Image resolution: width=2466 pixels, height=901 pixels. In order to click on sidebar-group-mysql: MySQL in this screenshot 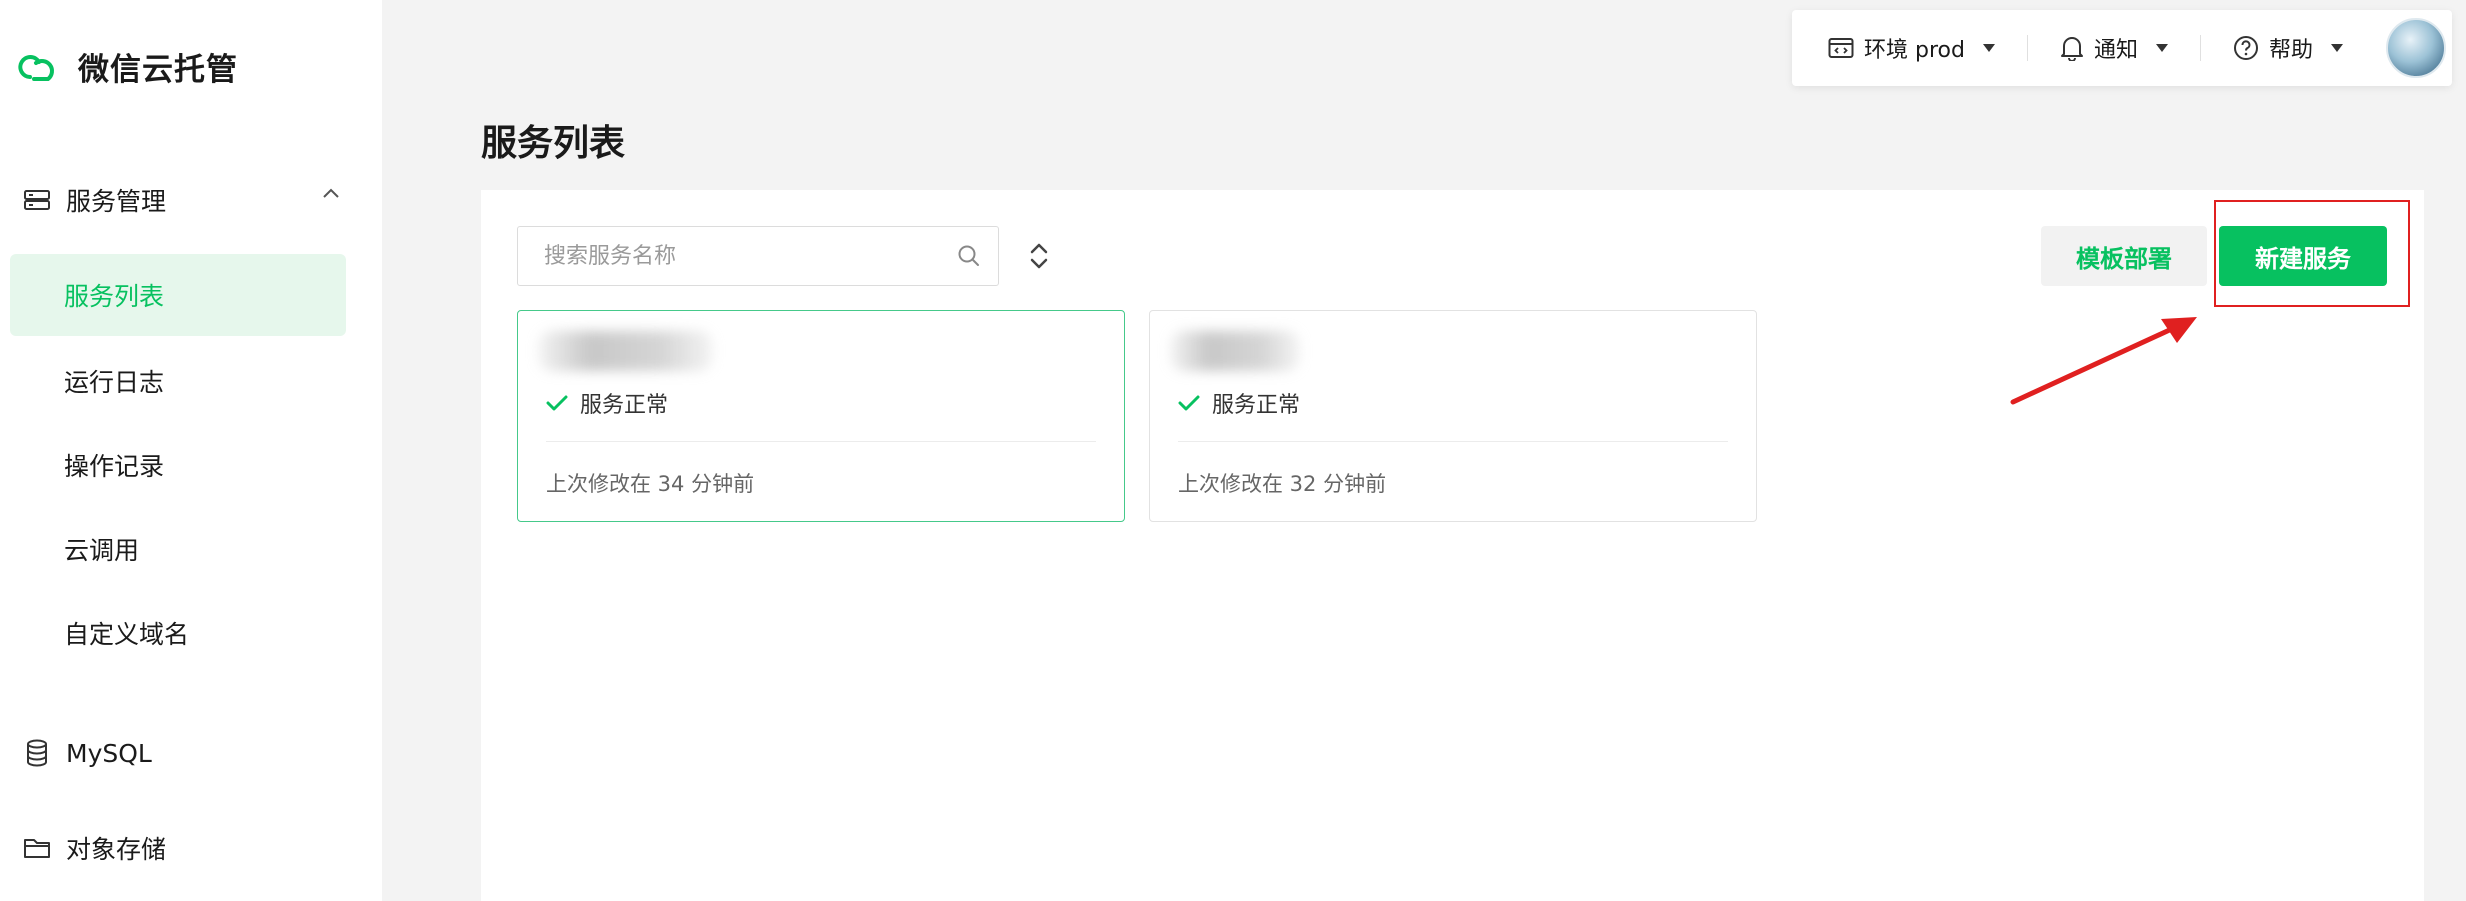, I will do `click(182, 753)`.